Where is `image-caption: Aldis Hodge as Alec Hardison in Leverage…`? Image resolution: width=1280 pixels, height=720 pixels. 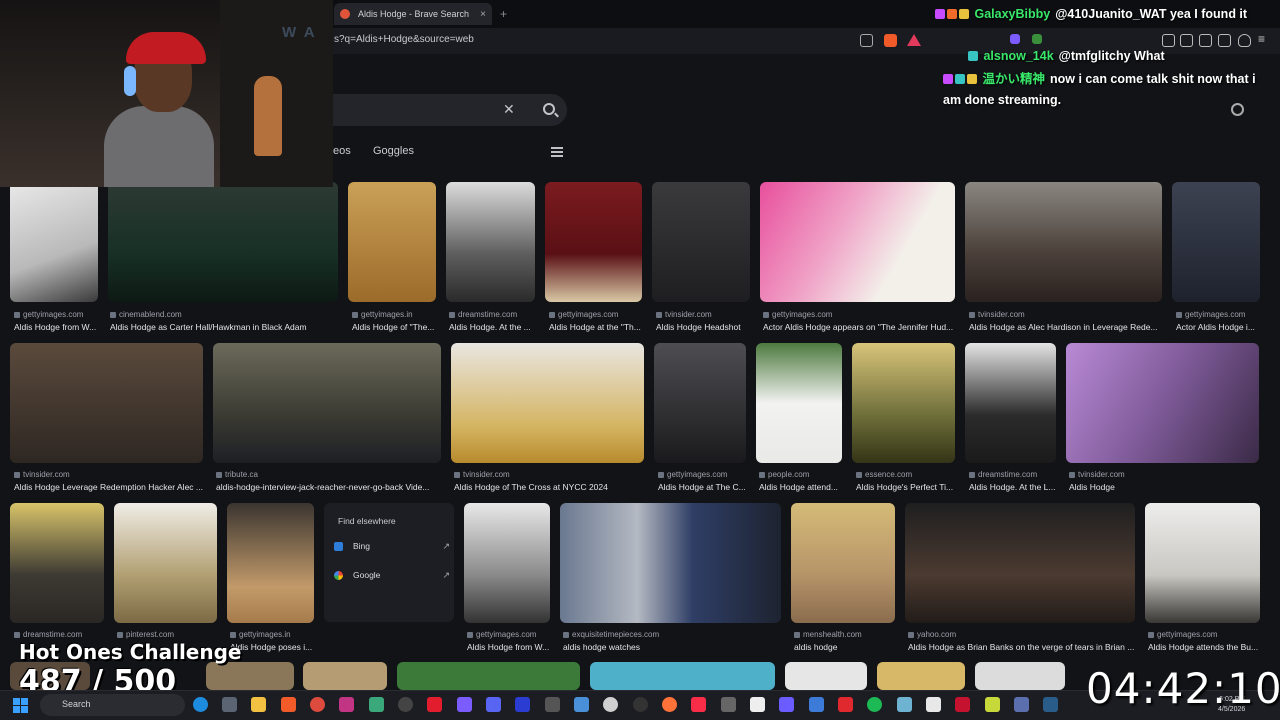
image-caption: Aldis Hodge as Alec Hardison in Leverage… is located at coordinates (1067, 327).